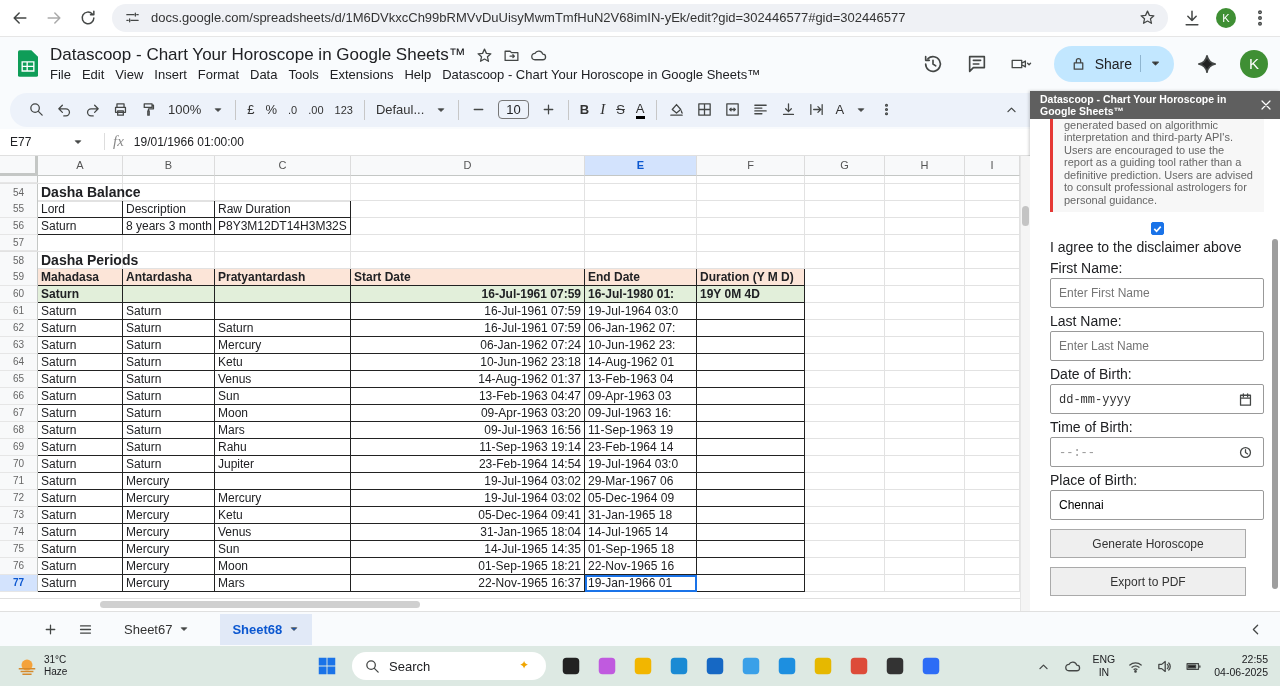 The image size is (1280, 686). Describe the element at coordinates (169, 226) in the screenshot. I see `table-cell: 8 years 3 month` at that location.